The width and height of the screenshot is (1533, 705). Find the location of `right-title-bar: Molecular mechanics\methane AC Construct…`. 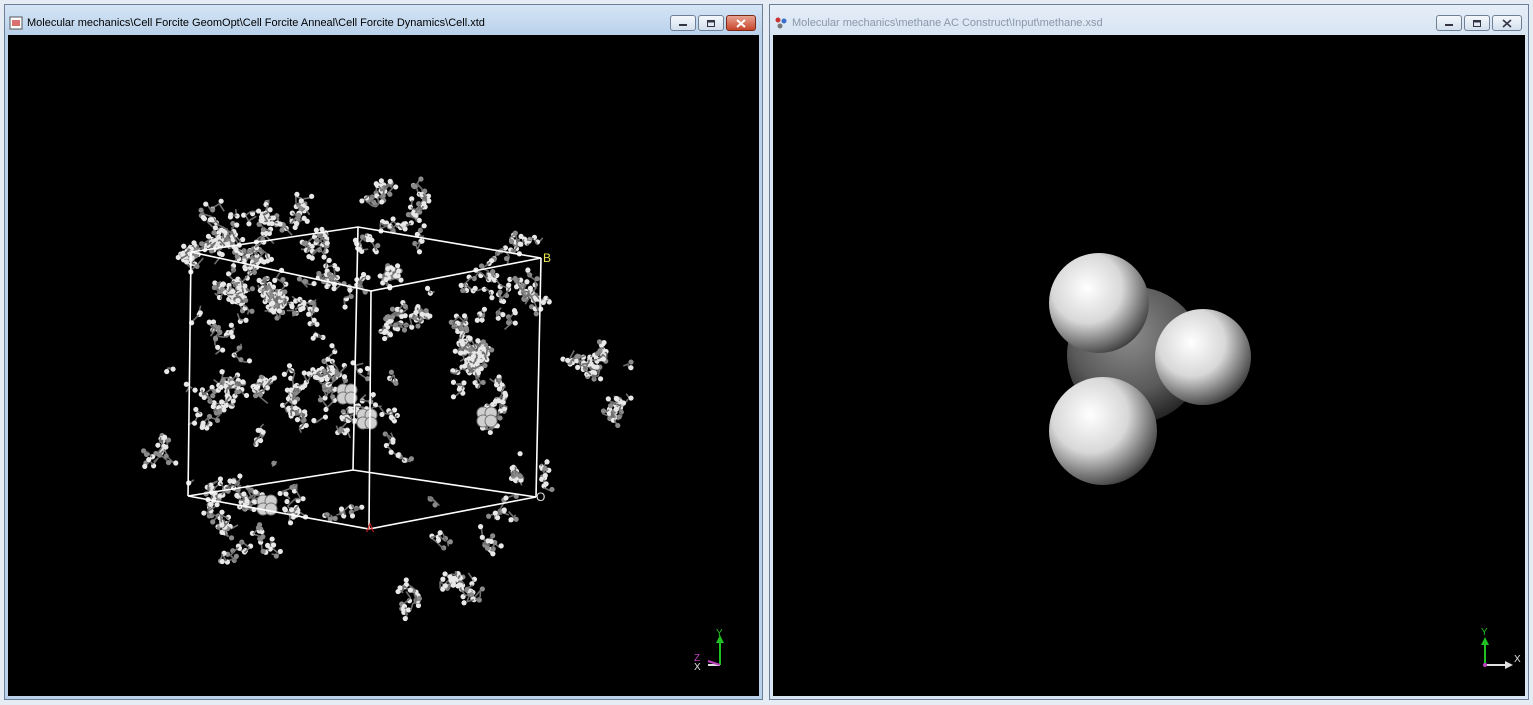

right-title-bar: Molecular mechanics\methane AC Construct… is located at coordinates (1149, 20).